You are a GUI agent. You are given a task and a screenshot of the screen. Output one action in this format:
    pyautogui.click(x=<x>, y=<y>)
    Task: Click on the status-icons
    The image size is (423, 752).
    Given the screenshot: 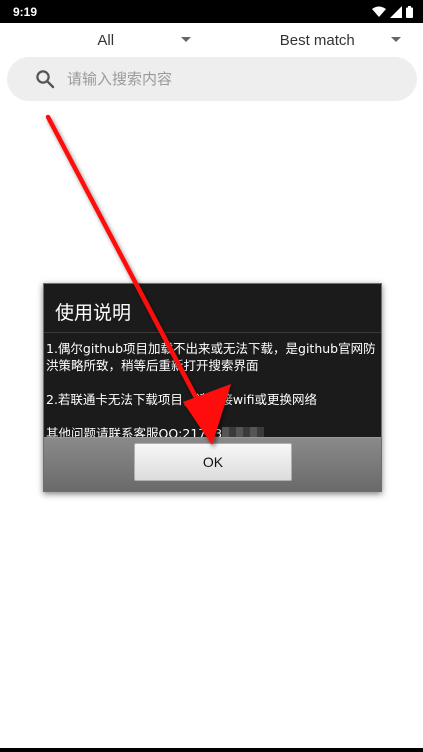 What is the action you would take?
    pyautogui.click(x=392, y=11)
    